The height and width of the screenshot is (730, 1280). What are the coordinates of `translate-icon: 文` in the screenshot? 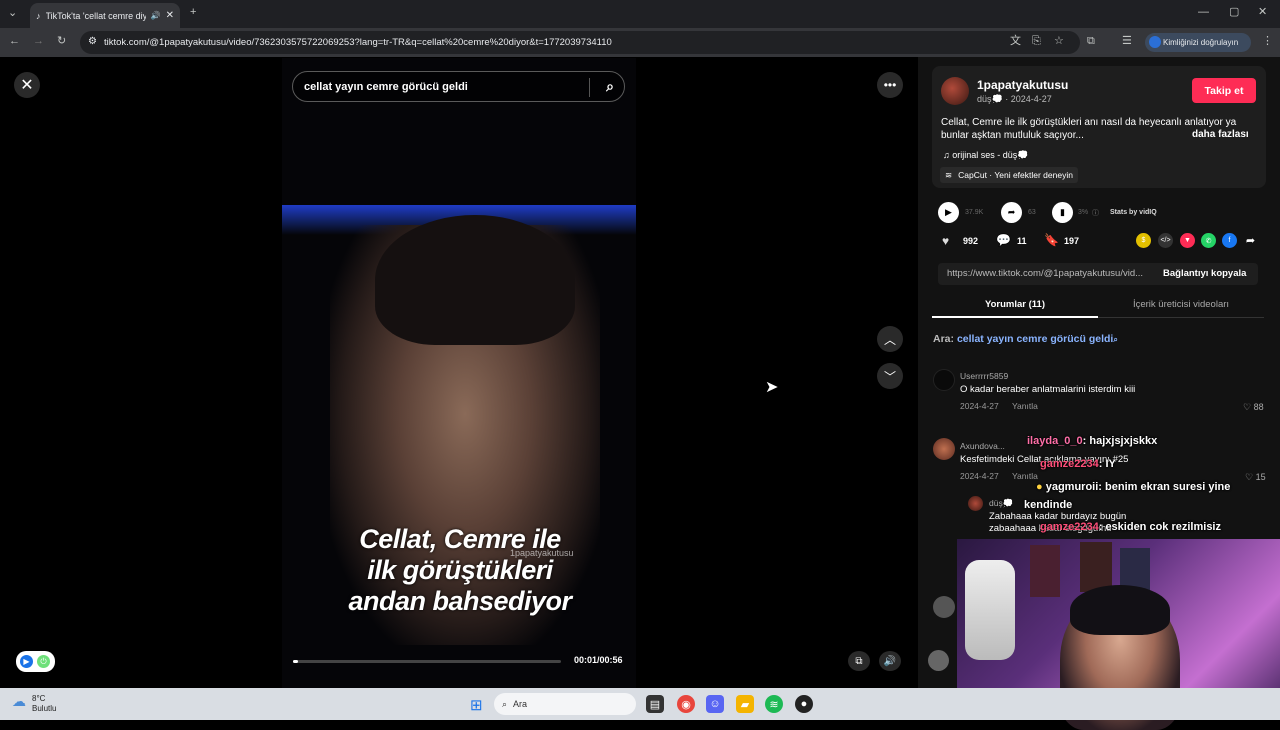 It's located at (1015, 41).